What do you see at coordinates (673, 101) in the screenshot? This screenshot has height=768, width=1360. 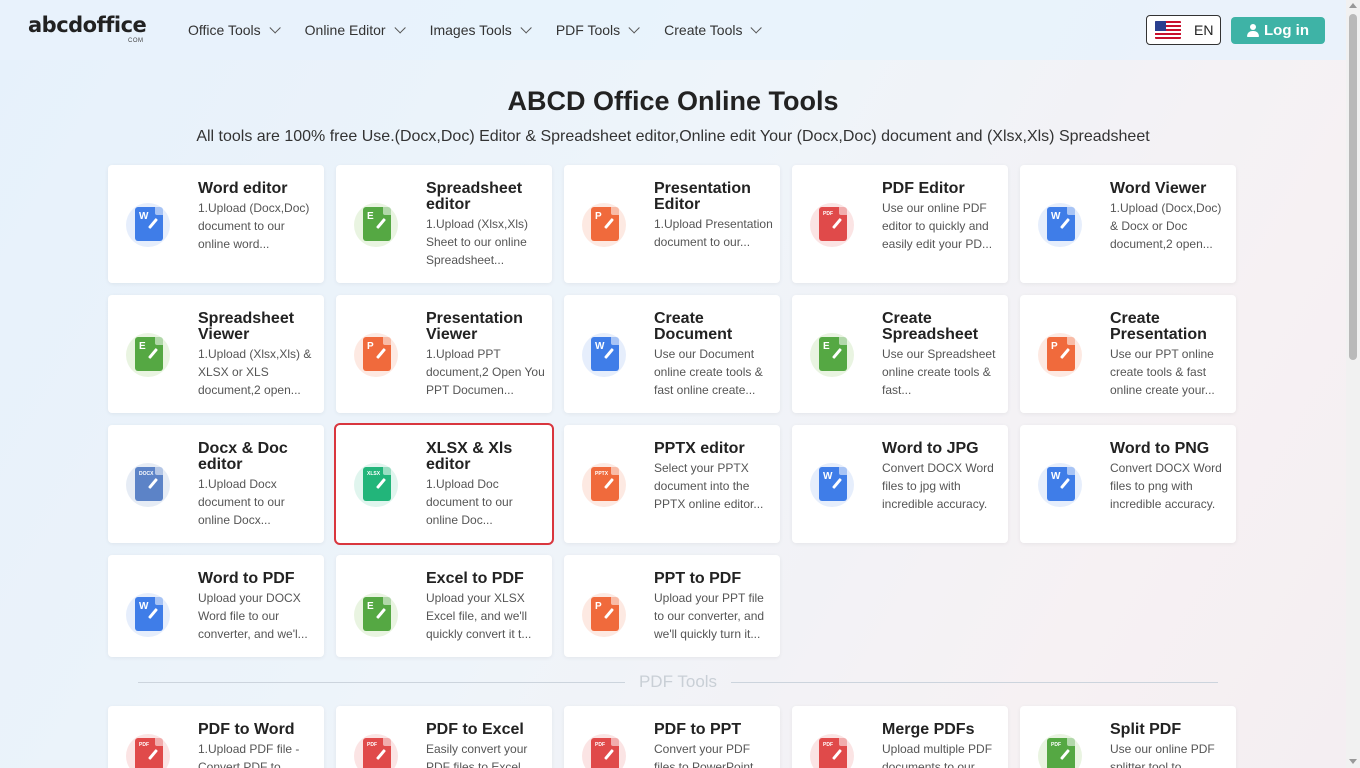 I see `page-title: ABCD Office Online Tools` at bounding box center [673, 101].